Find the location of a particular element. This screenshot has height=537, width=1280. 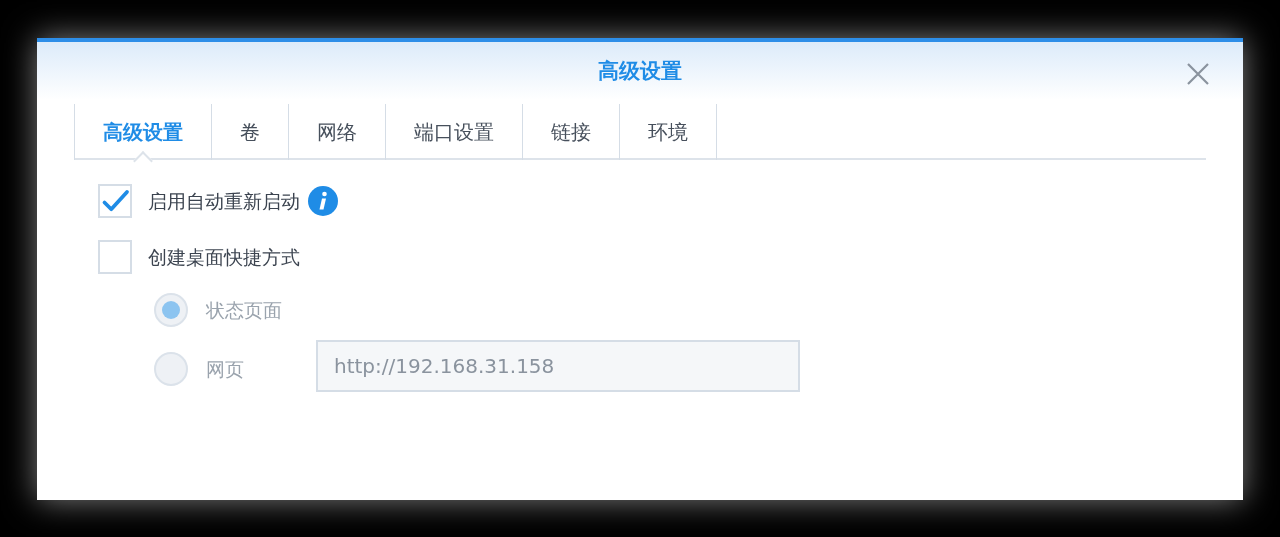

dialog-title: 高级设置 is located at coordinates (640, 71).